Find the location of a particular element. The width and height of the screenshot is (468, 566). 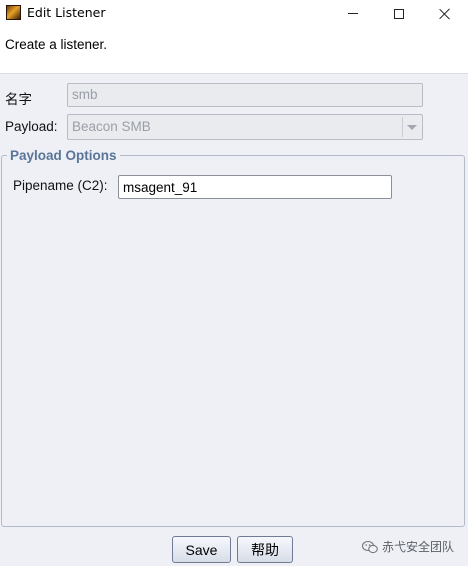

app-icon is located at coordinates (13, 12).